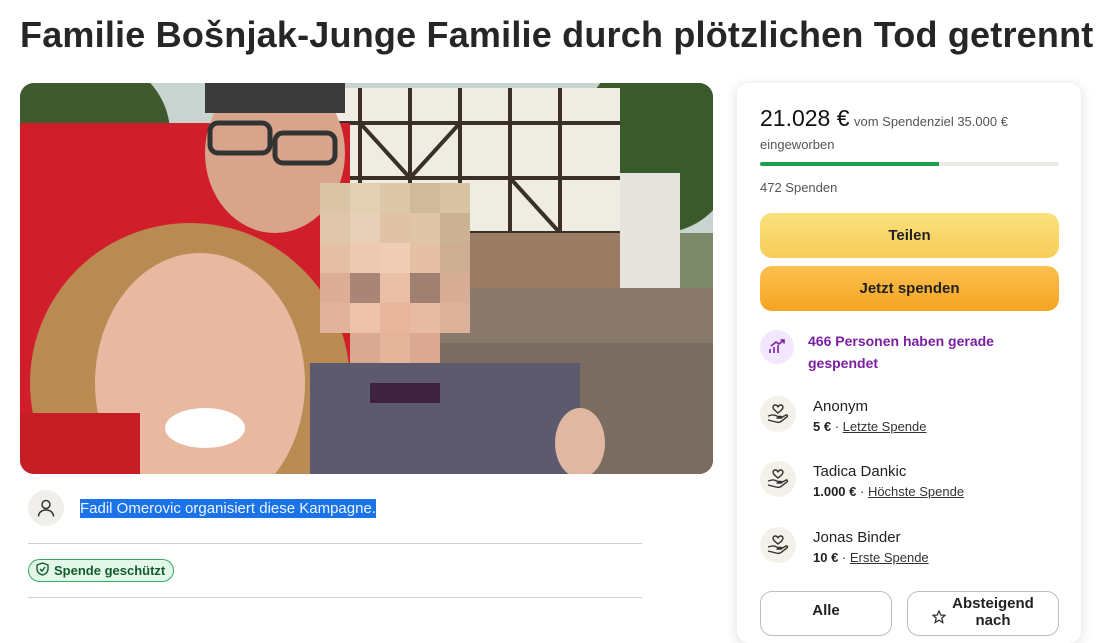 This screenshot has height=643, width=1100. What do you see at coordinates (993, 620) in the screenshot?
I see `sort-label-line2: nach` at bounding box center [993, 620].